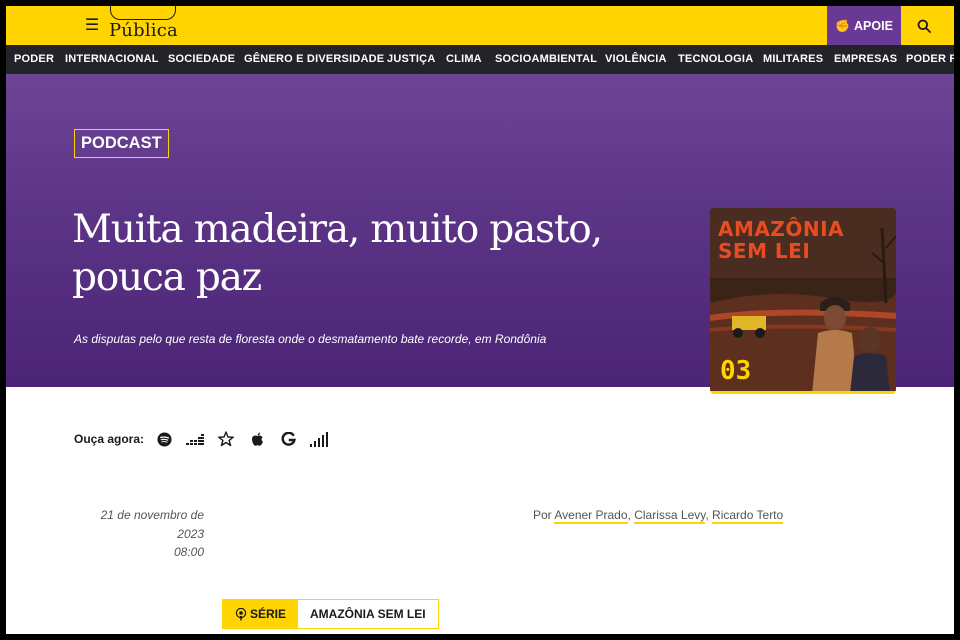  I want to click on spotify-icon, so click(164, 439).